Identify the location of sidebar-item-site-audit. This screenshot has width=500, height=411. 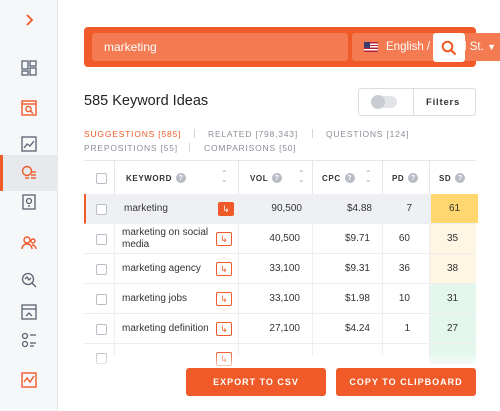
(29, 108).